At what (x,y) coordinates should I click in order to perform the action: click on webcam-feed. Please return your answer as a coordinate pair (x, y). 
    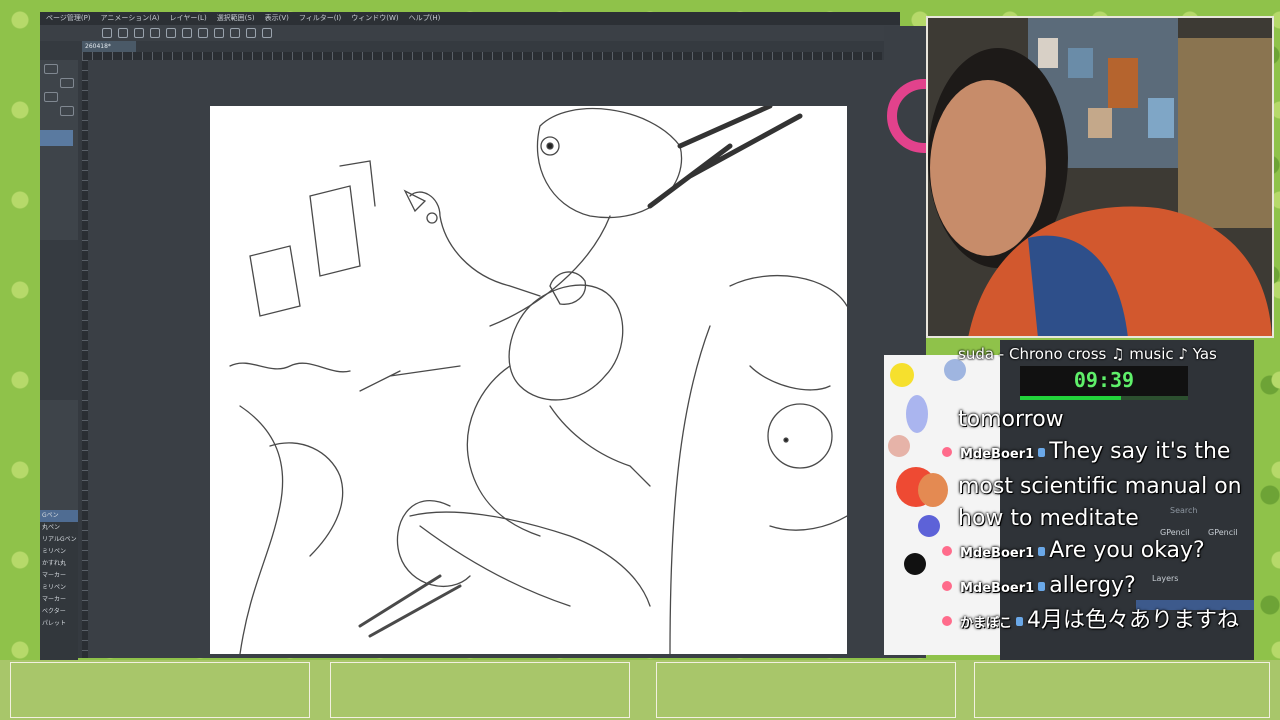
    Looking at the image, I should click on (1100, 177).